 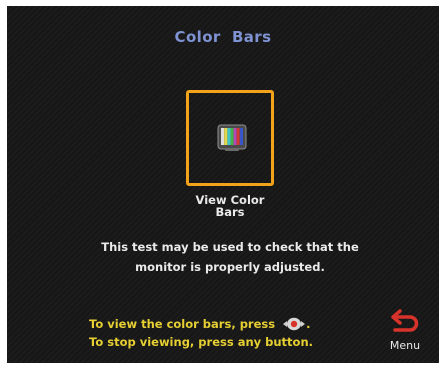 I want to click on menu-label: Menu, so click(x=405, y=345).